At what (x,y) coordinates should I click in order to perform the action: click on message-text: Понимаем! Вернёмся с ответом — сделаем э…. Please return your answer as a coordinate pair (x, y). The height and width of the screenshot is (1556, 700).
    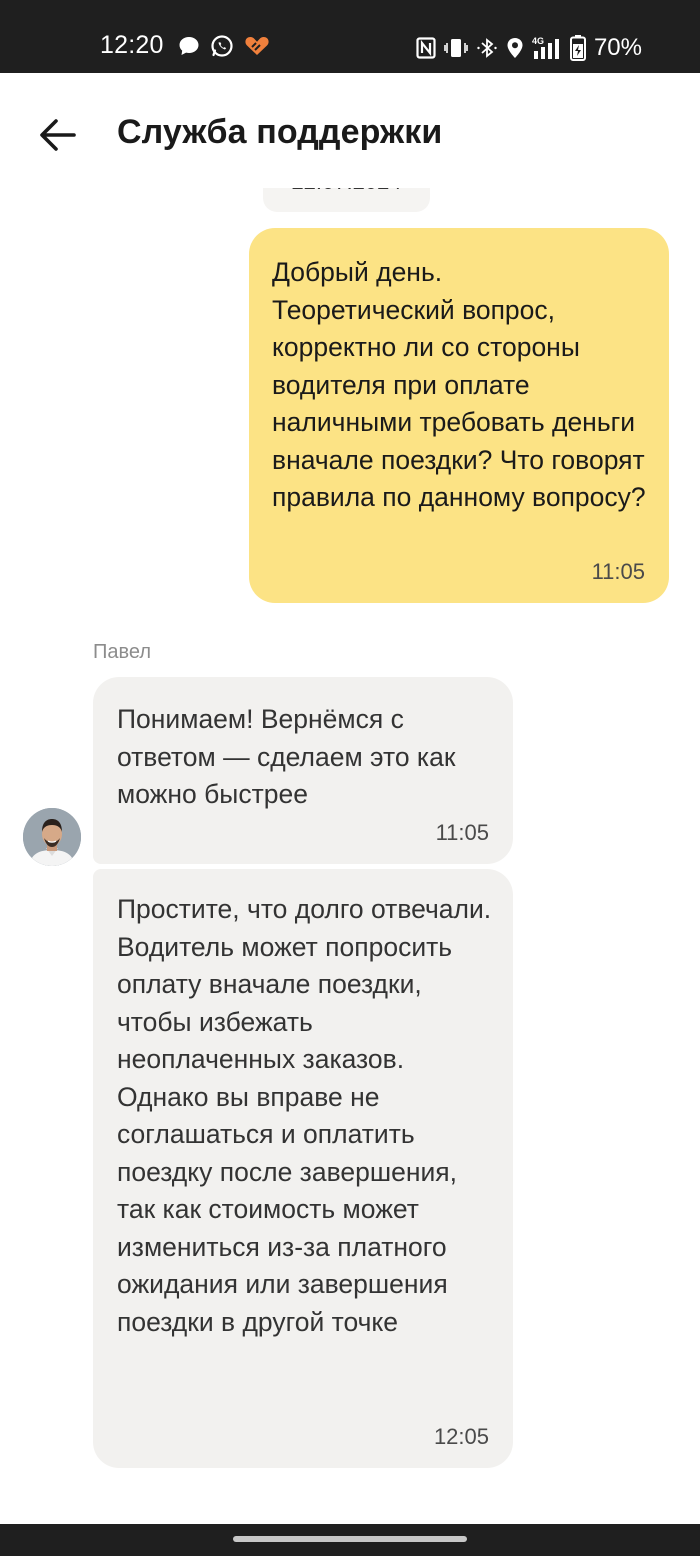
    Looking at the image, I should click on (286, 756).